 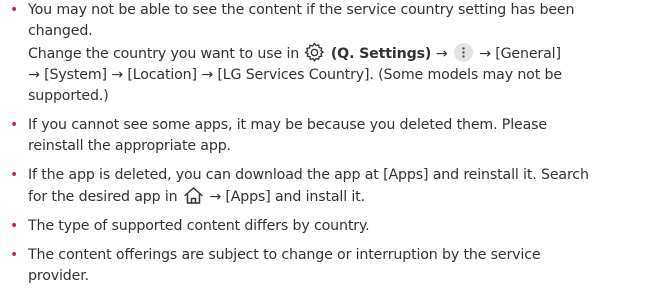 What do you see at coordinates (463, 52) in the screenshot?
I see `more-options-icon` at bounding box center [463, 52].